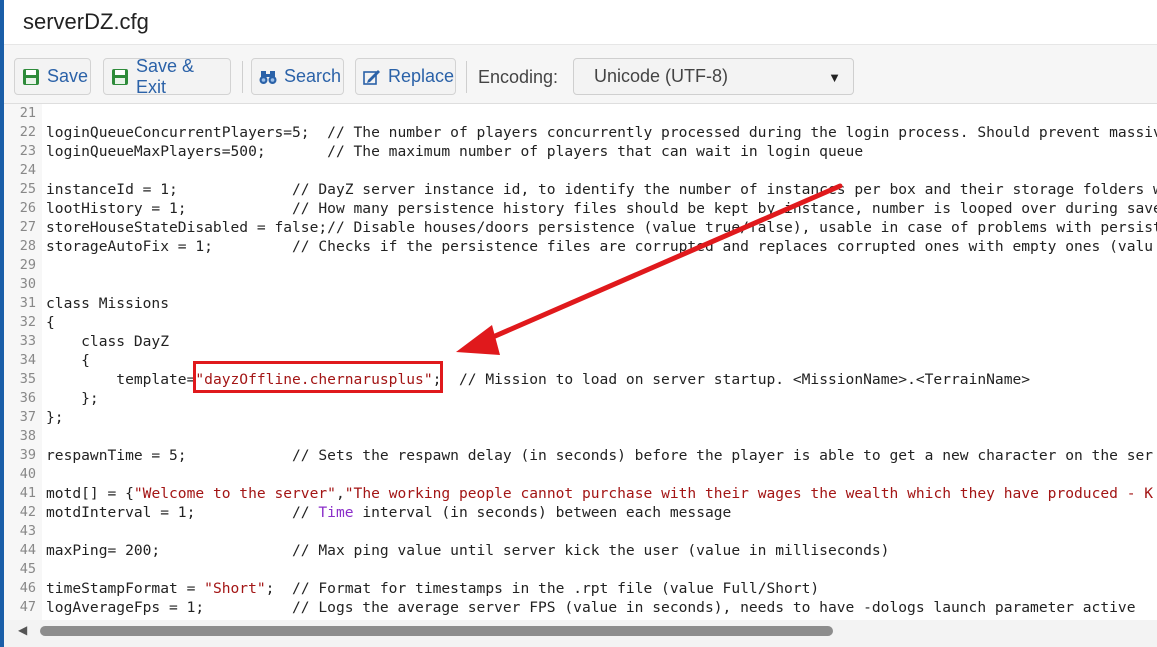 The height and width of the screenshot is (647, 1157). Describe the element at coordinates (268, 77) in the screenshot. I see `binoculars-icon` at that location.